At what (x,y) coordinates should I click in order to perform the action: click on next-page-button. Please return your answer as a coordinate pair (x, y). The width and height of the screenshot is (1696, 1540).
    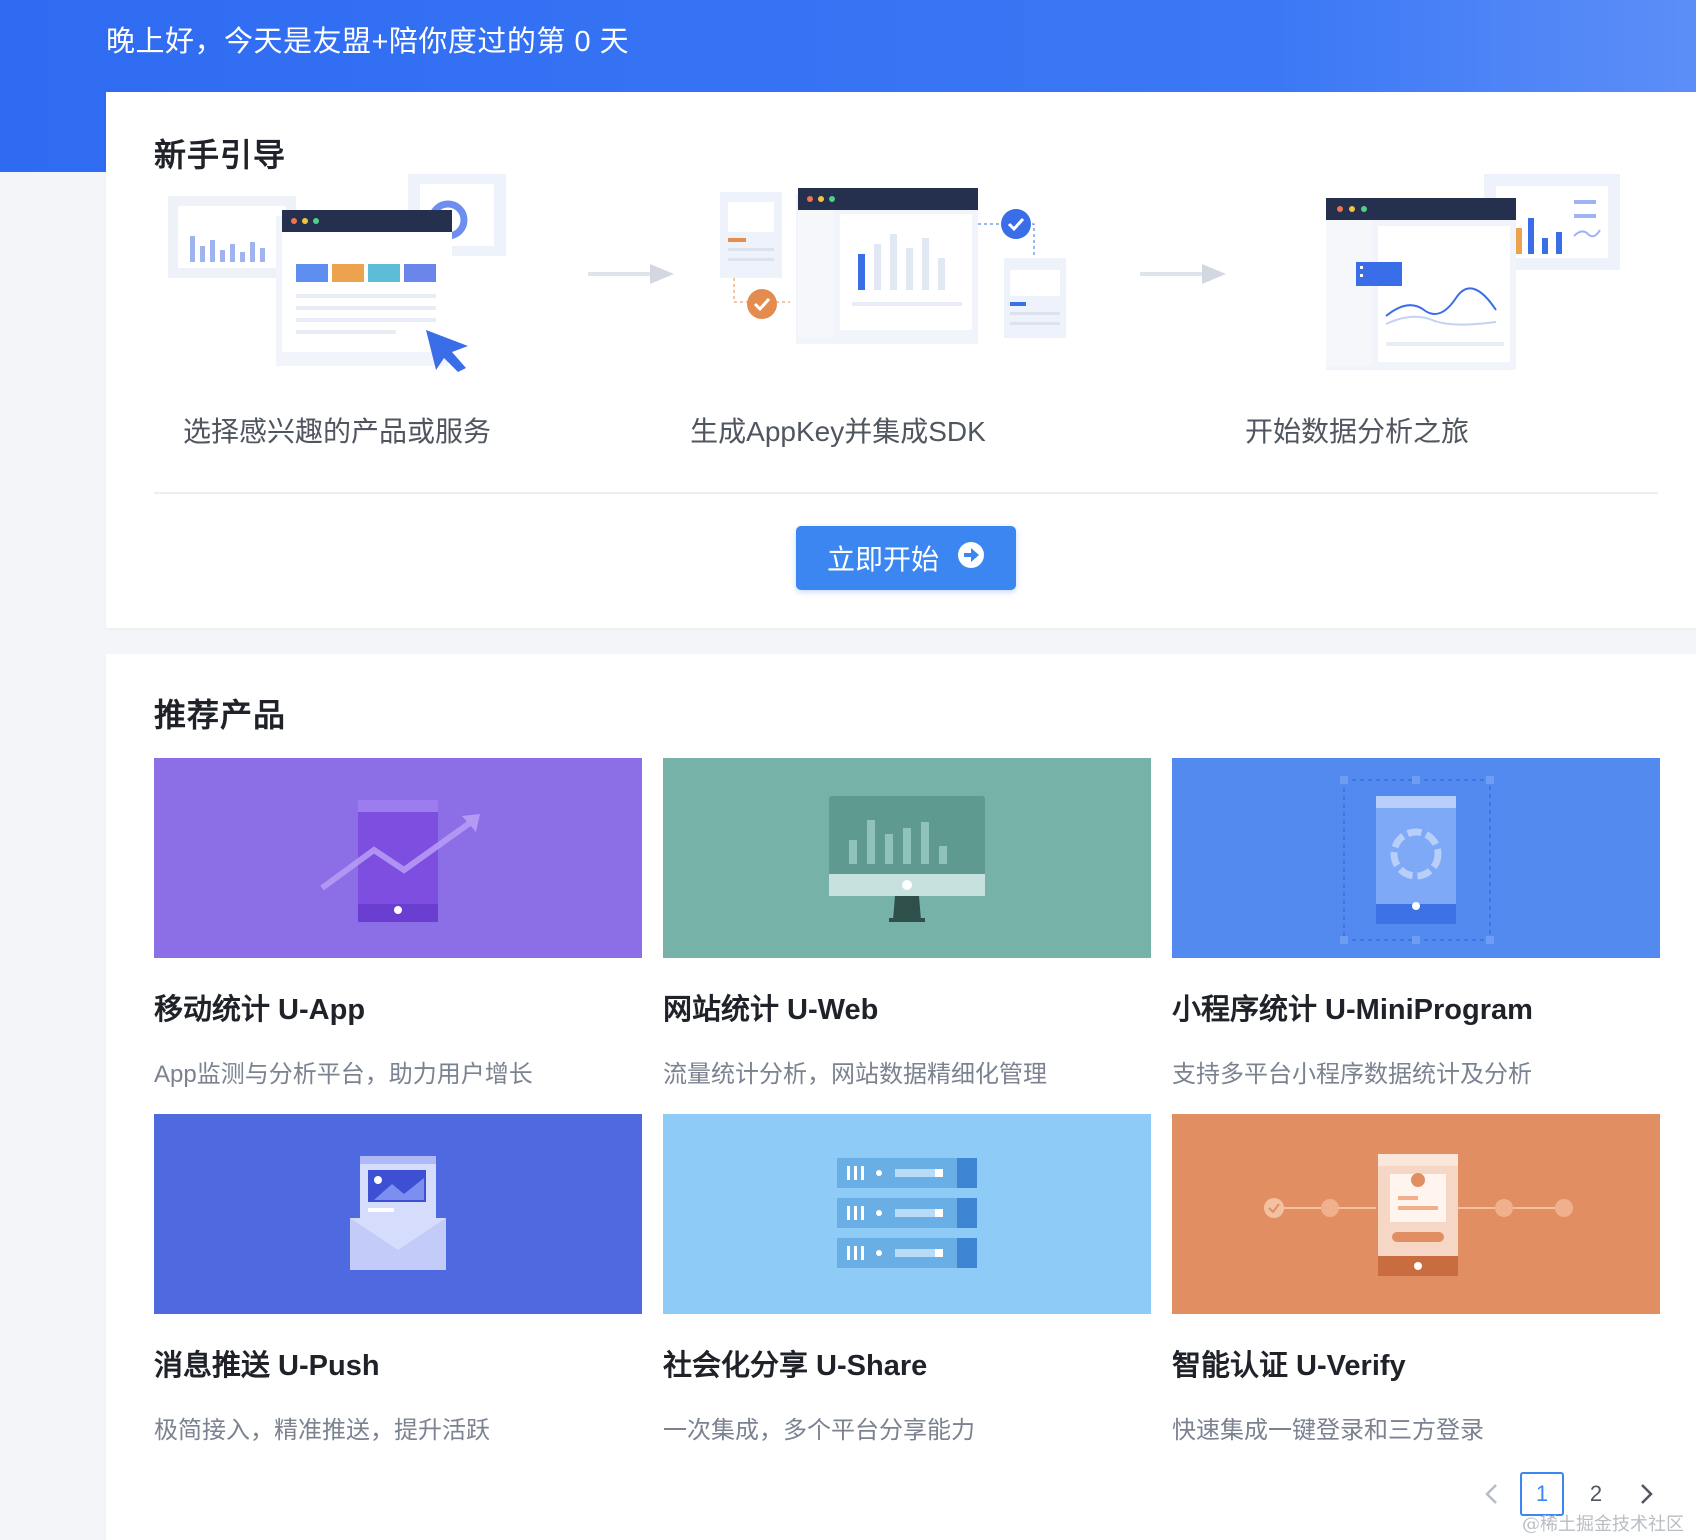
    Looking at the image, I should click on (1647, 1494).